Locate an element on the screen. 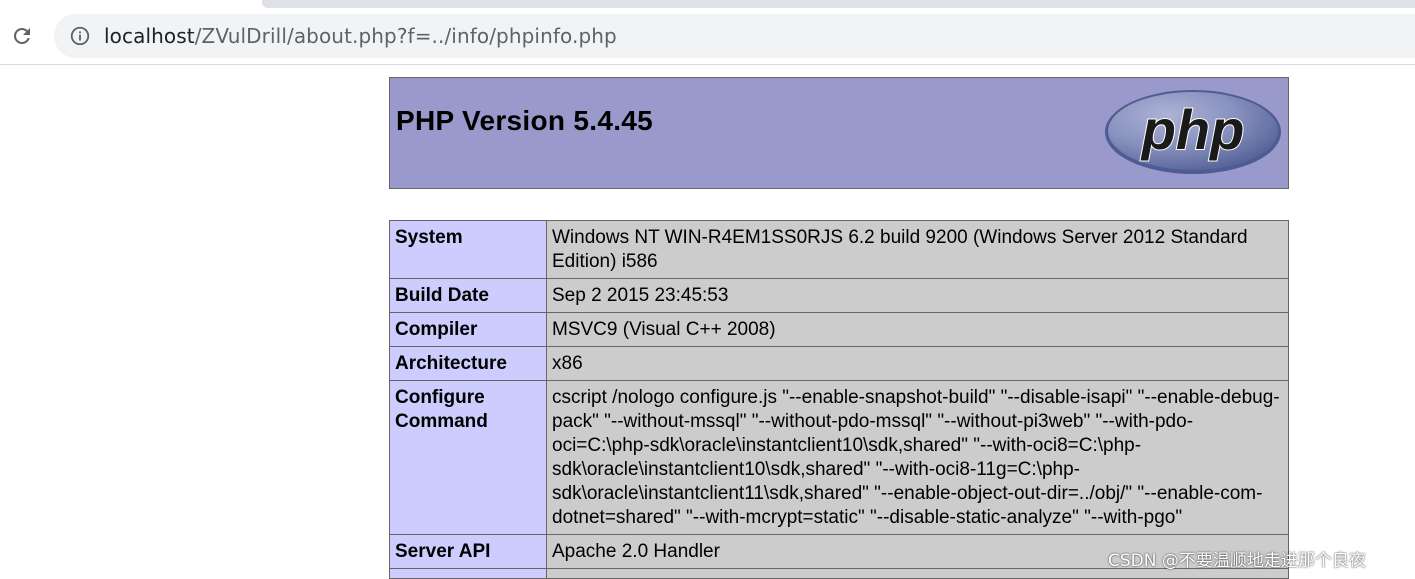  url-host: localhost is located at coordinates (149, 36).